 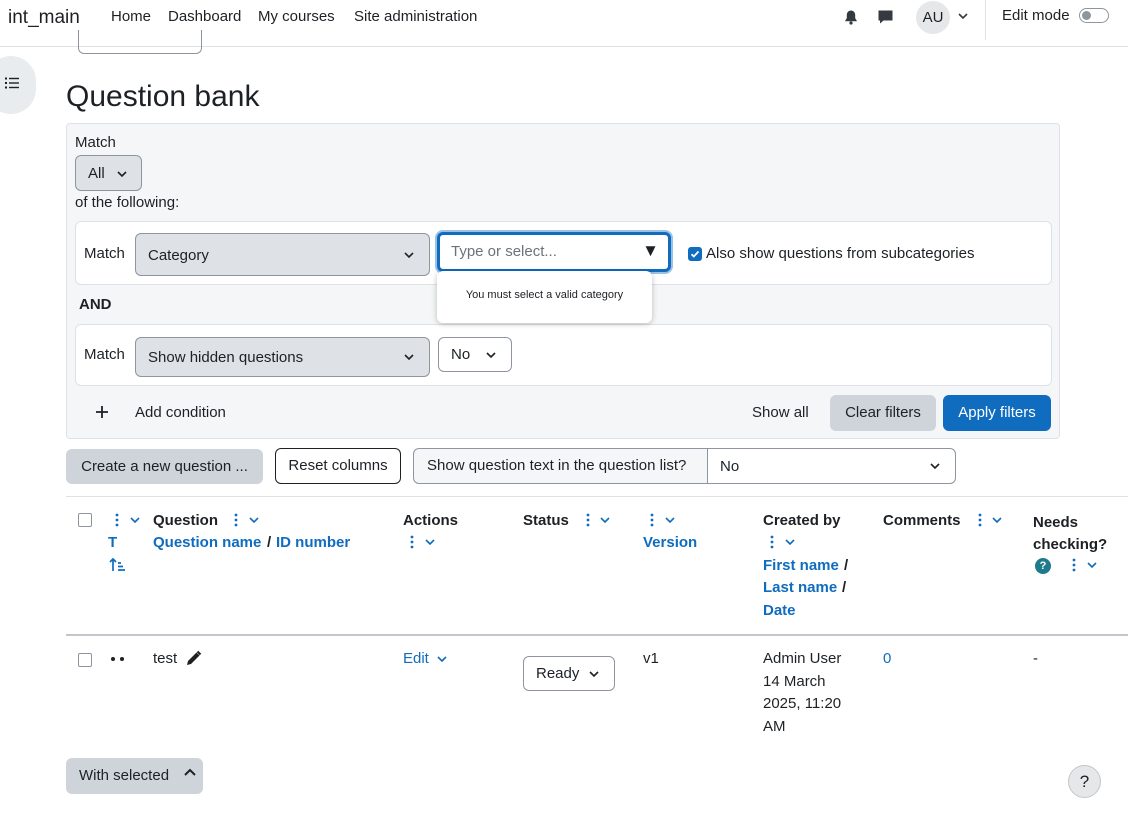 I want to click on needs-checking-help-icon: ?, so click(x=1043, y=566).